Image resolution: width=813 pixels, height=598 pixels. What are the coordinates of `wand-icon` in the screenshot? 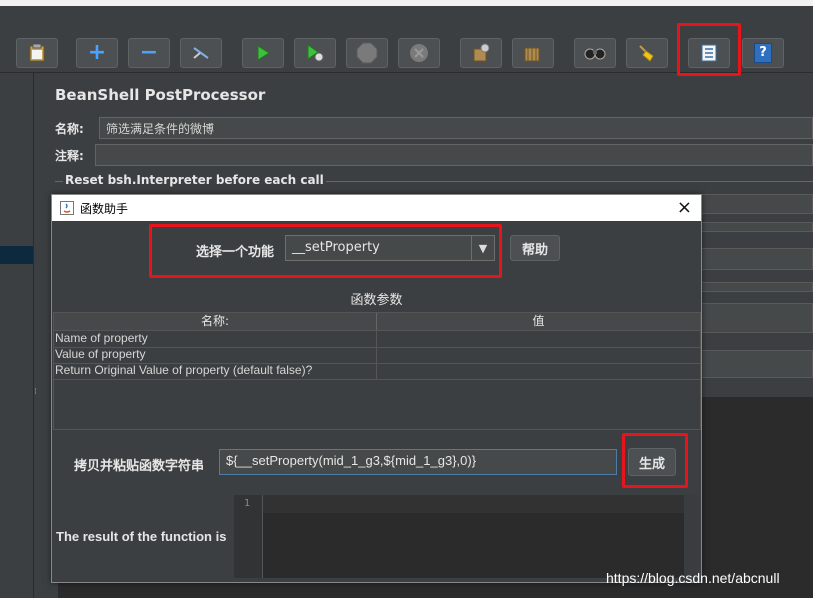 It's located at (201, 53).